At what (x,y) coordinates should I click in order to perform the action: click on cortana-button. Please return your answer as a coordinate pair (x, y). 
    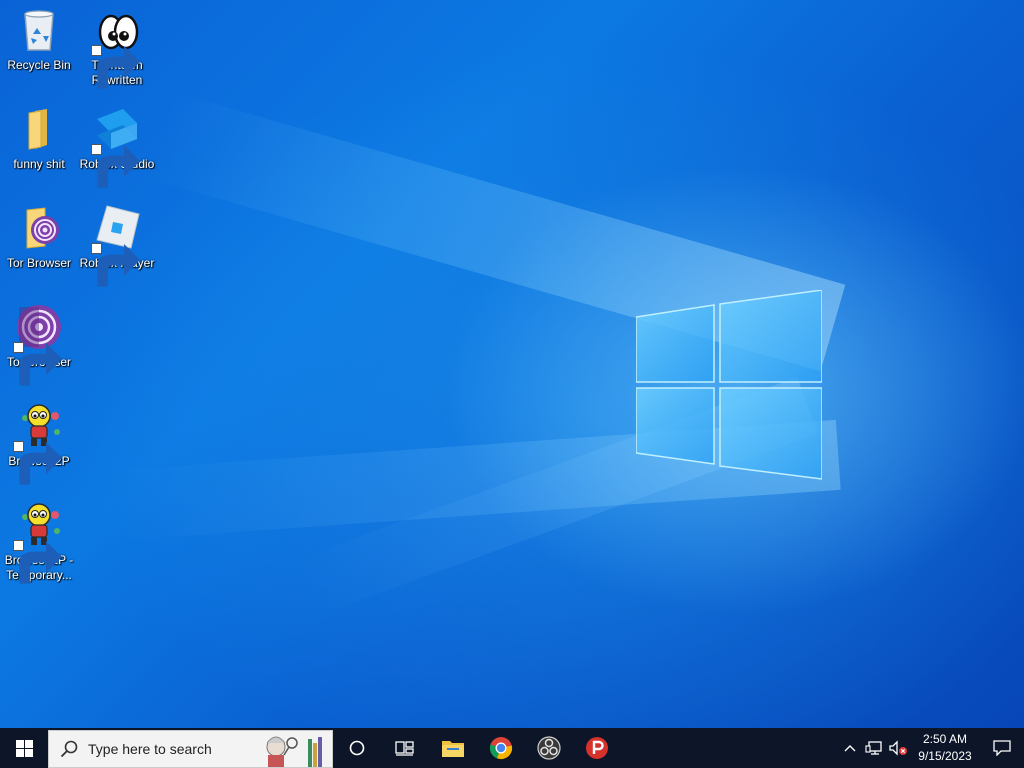
    Looking at the image, I should click on (357, 748).